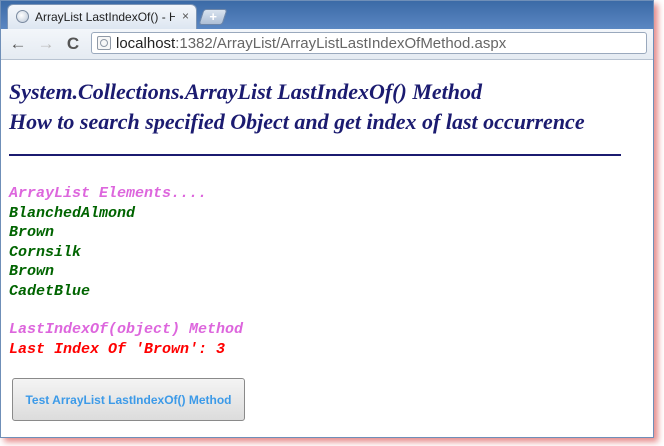 The width and height of the screenshot is (664, 446). Describe the element at coordinates (105, 17) in the screenshot. I see `tab-title: ArrayList LastIndexOf() - Ho` at that location.